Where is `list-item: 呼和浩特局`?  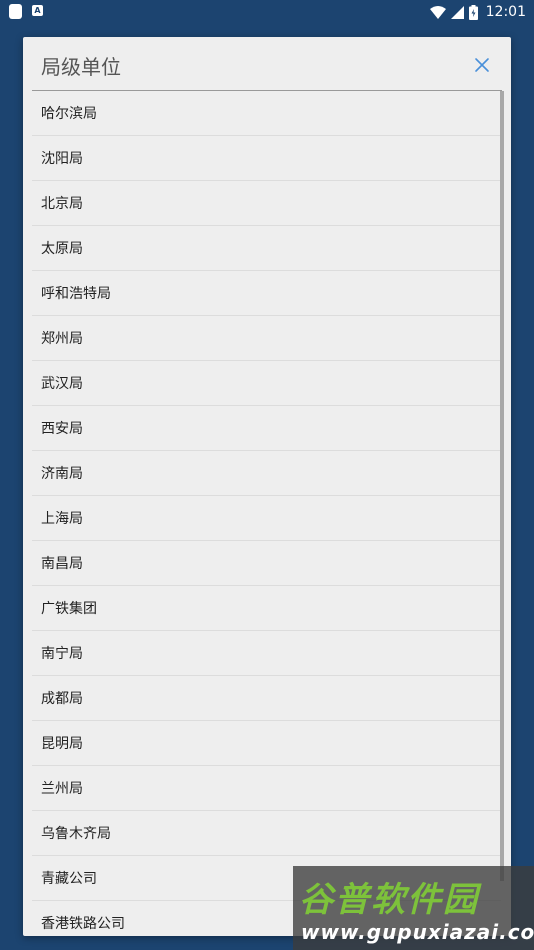 list-item: 呼和浩特局 is located at coordinates (266, 293).